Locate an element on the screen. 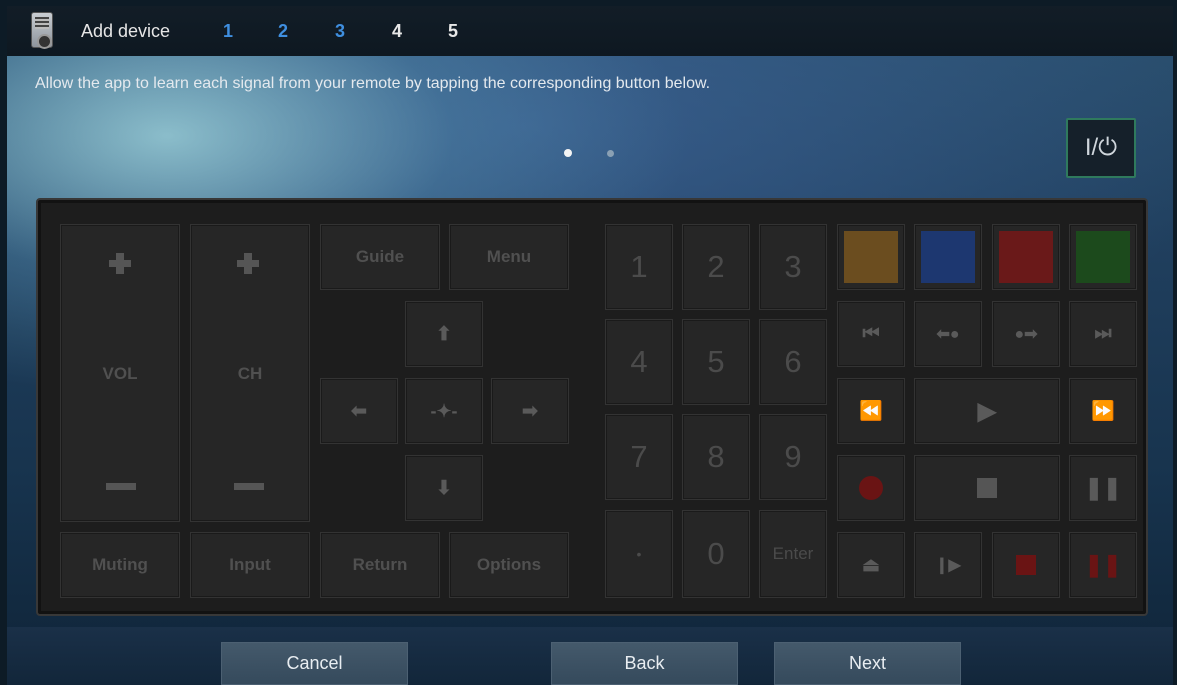 This screenshot has width=1177, height=685. rec-pause-button: ❚❚ is located at coordinates (1103, 565).